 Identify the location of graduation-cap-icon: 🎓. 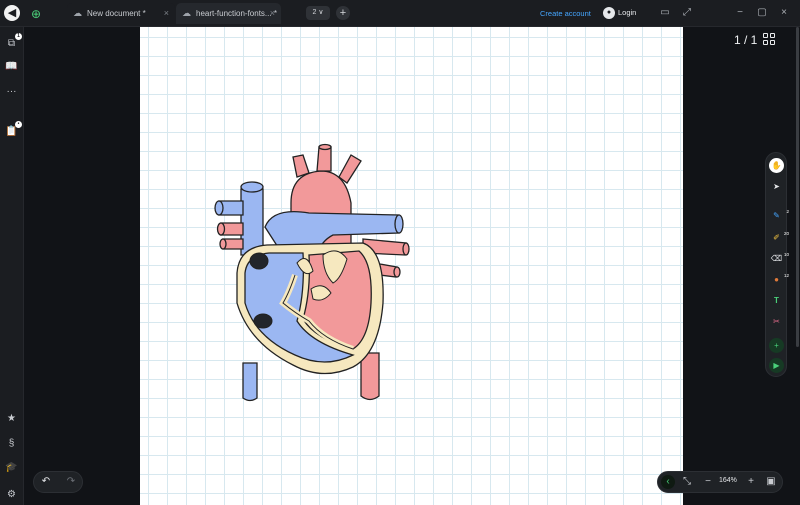
(11, 467).